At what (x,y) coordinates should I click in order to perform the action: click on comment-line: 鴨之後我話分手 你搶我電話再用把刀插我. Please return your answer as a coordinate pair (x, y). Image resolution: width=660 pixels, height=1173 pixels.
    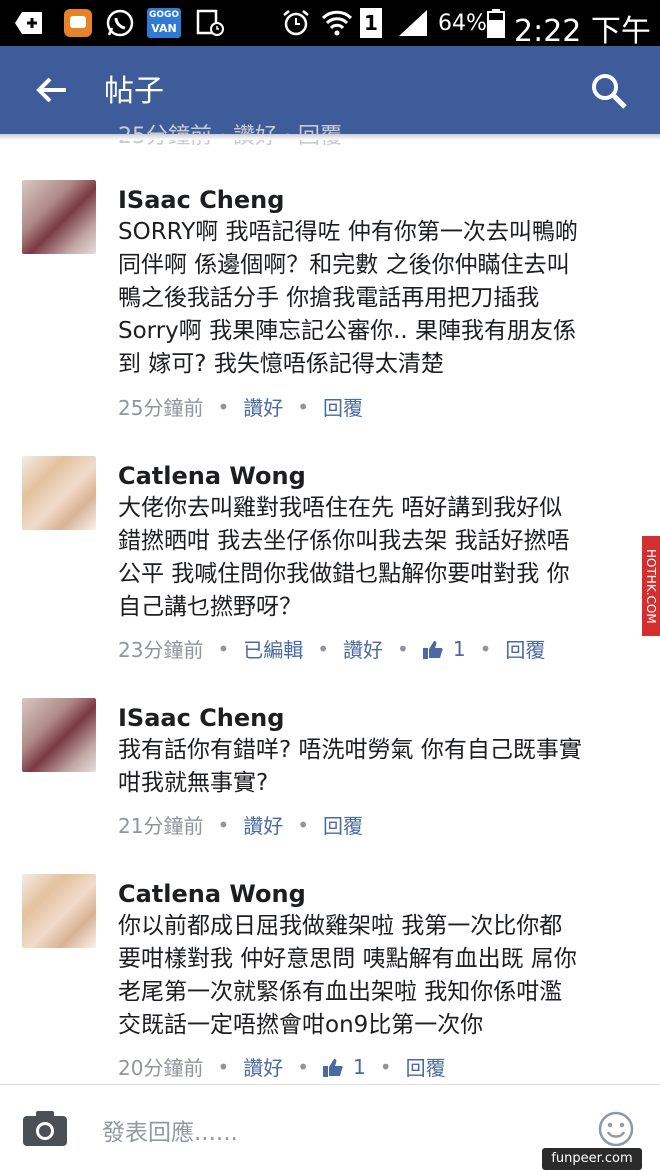
    Looking at the image, I should click on (329, 298).